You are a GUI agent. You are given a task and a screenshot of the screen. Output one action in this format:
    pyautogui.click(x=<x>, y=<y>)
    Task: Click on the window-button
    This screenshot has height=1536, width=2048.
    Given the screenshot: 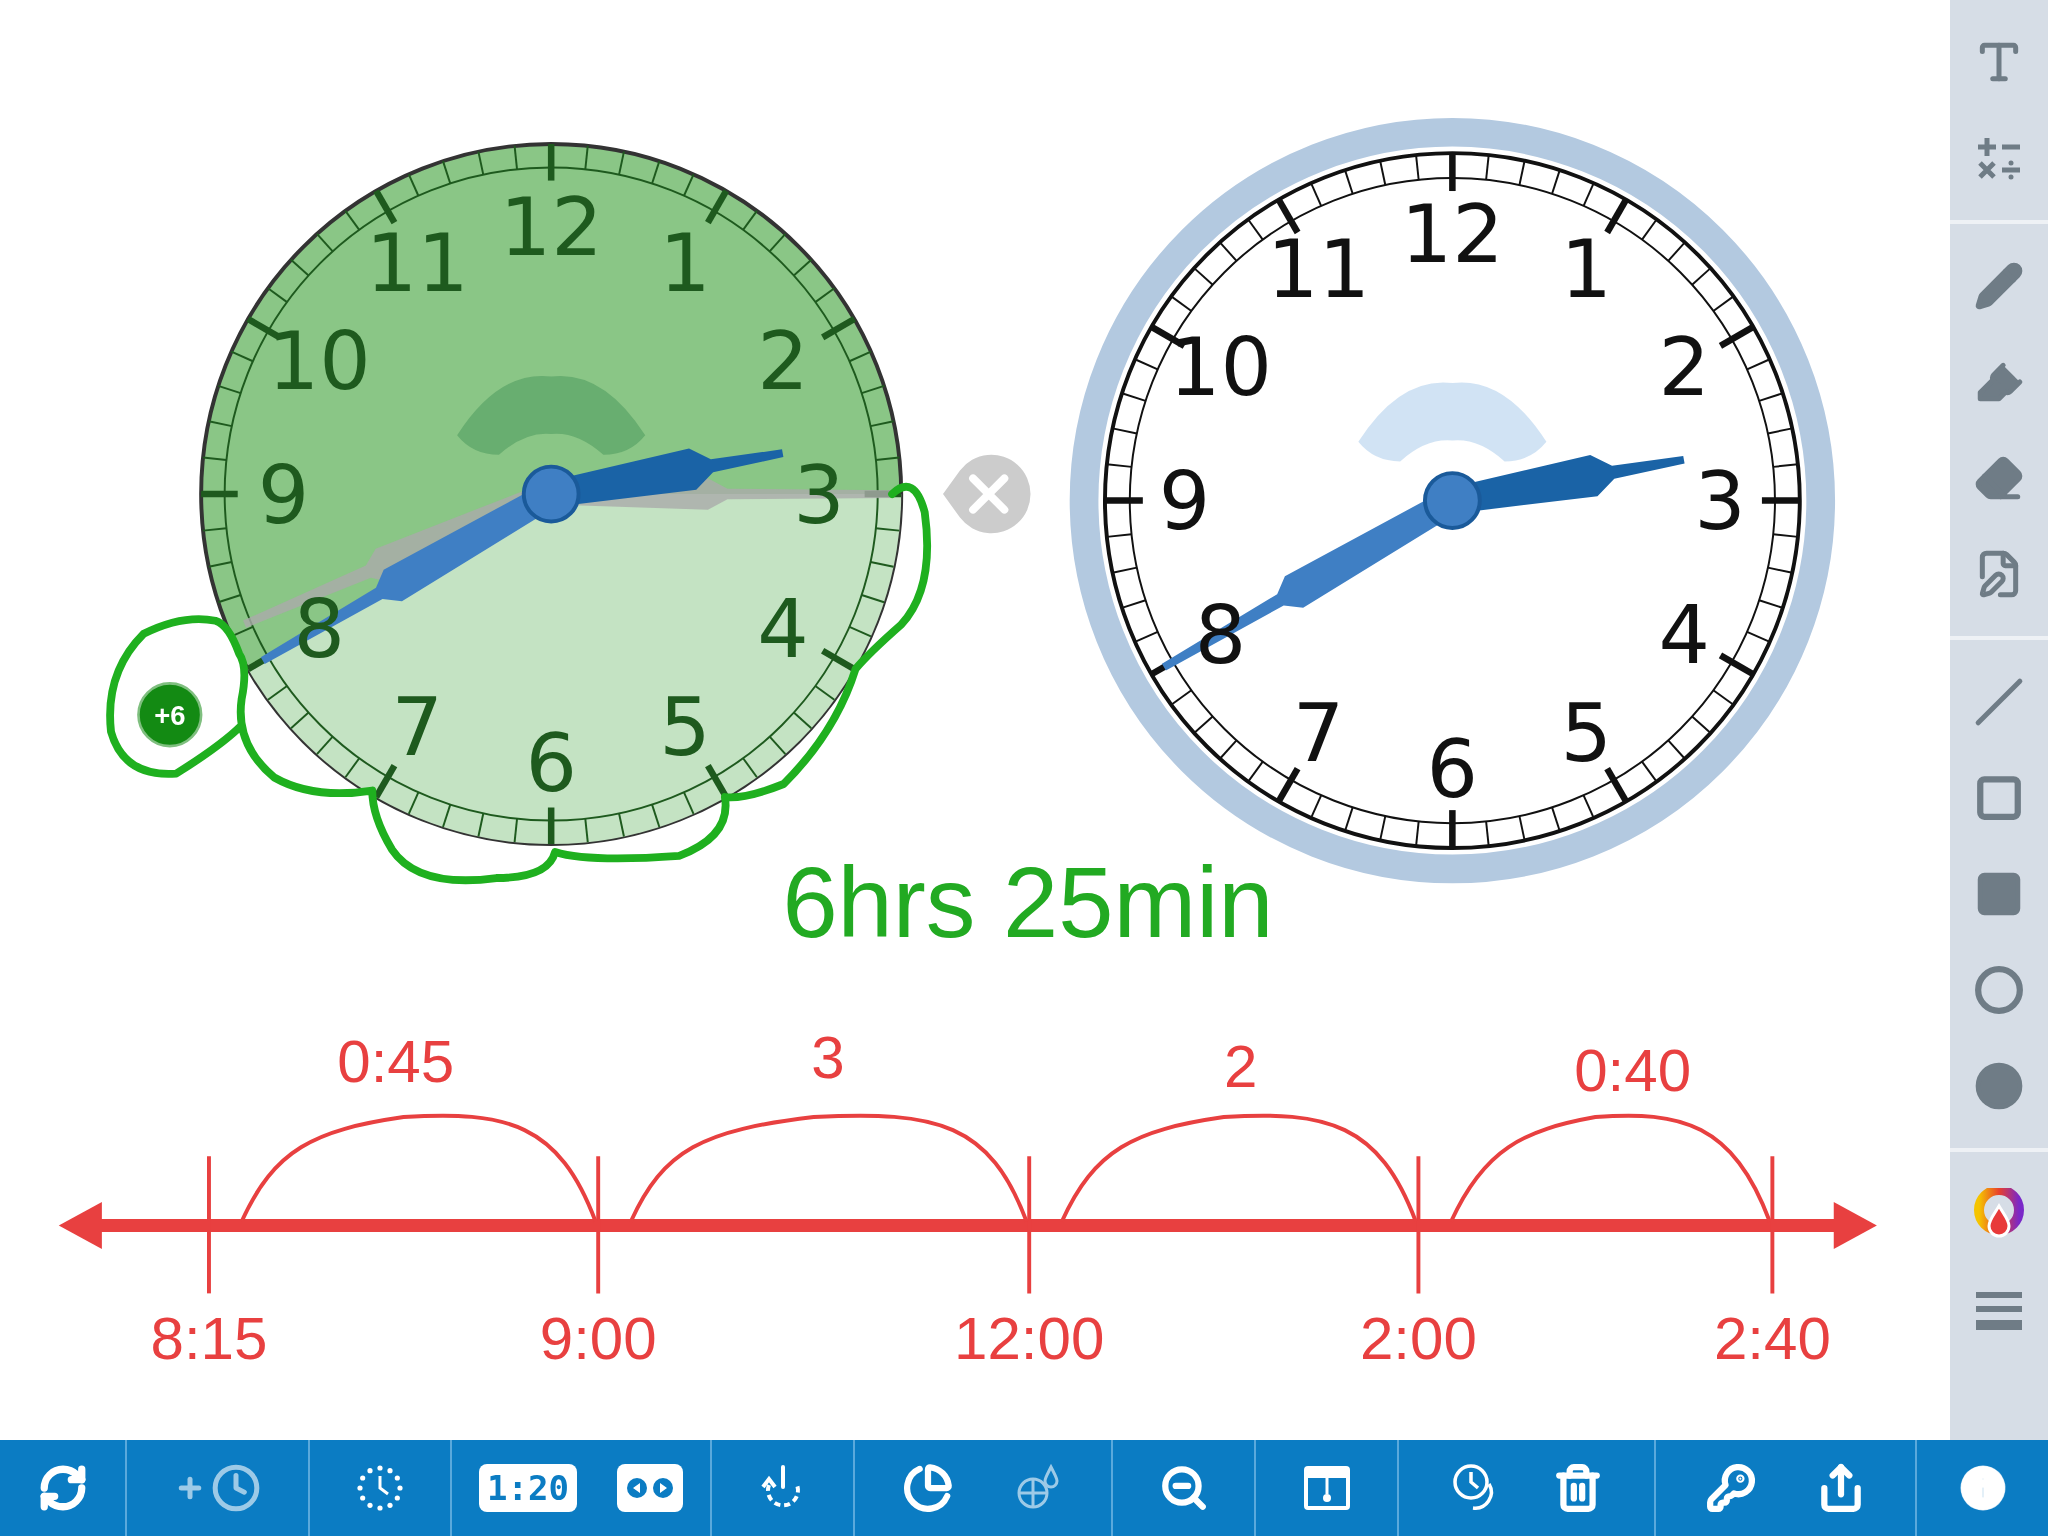 What is the action you would take?
    pyautogui.click(x=1326, y=1488)
    